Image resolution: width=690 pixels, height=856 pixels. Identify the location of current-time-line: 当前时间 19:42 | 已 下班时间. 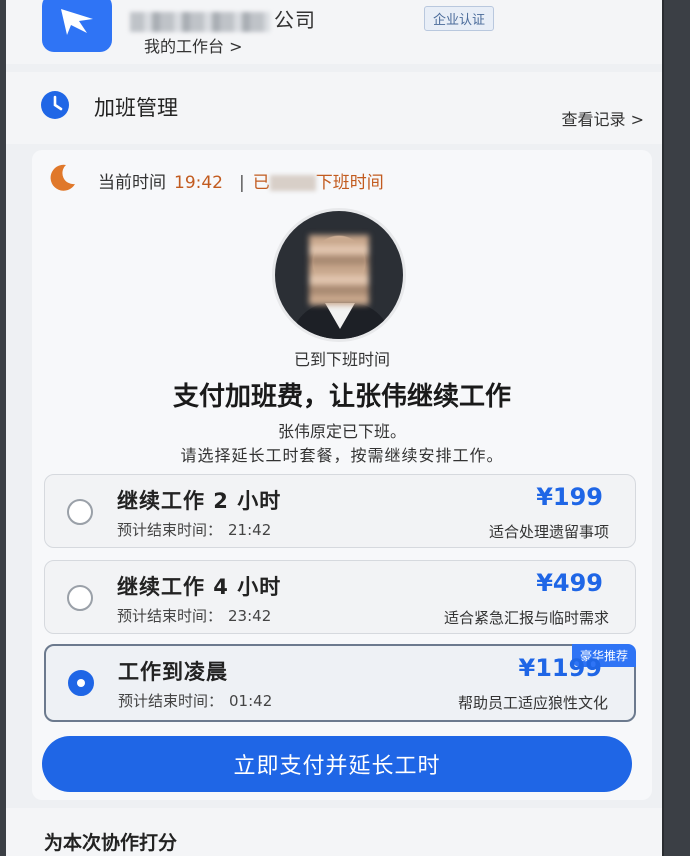
(241, 180).